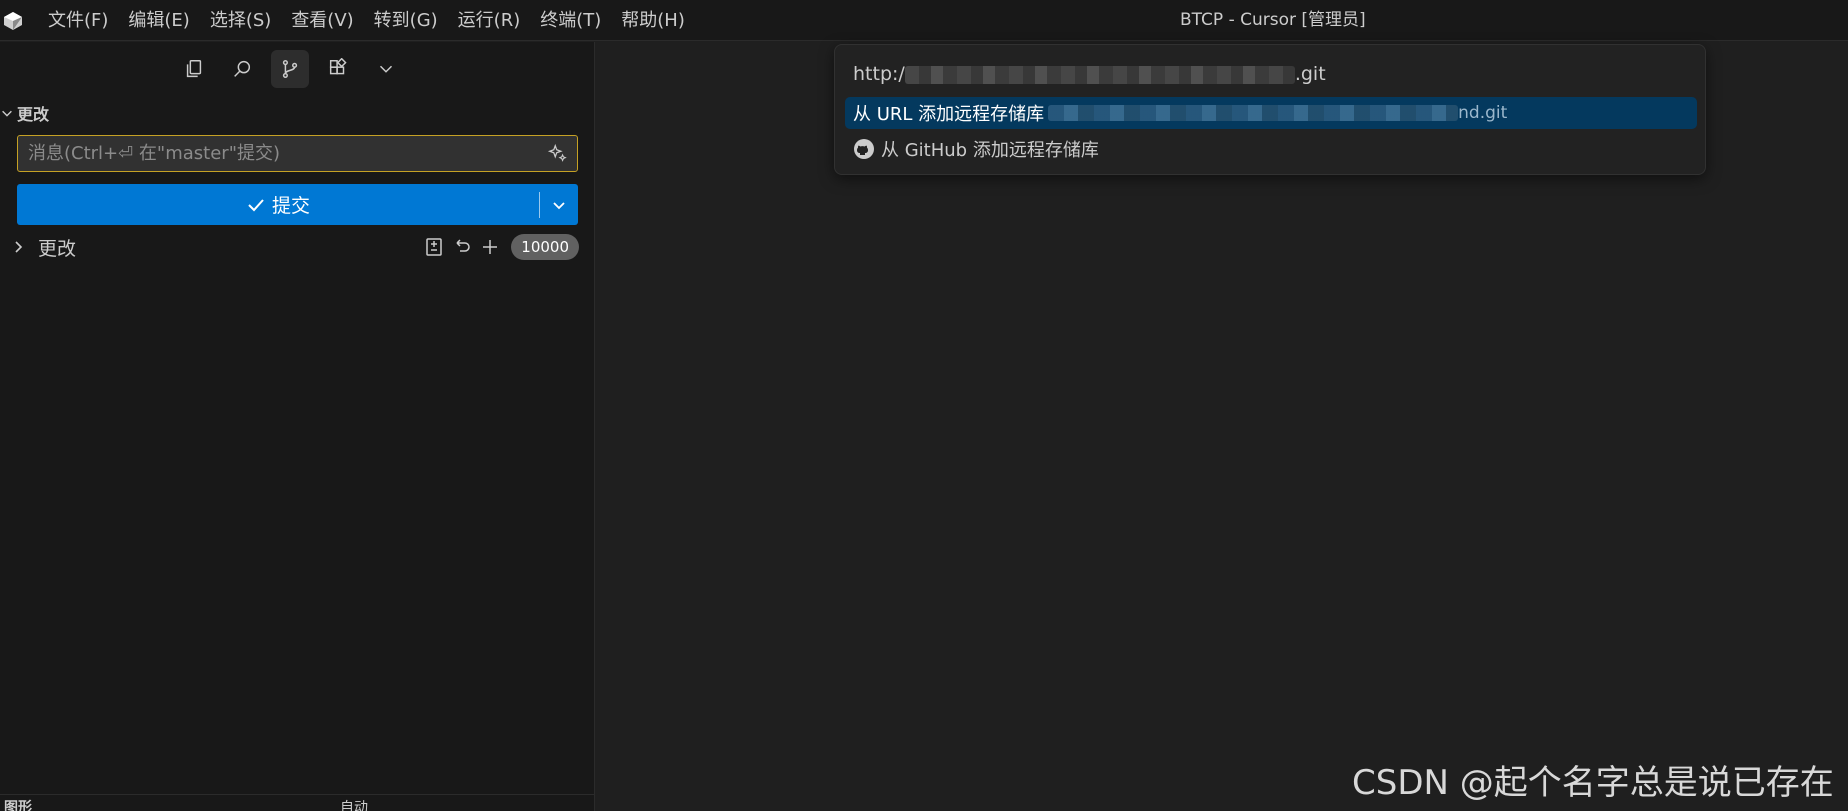 The image size is (1848, 811). I want to click on menu-selection: 选择(S), so click(240, 21).